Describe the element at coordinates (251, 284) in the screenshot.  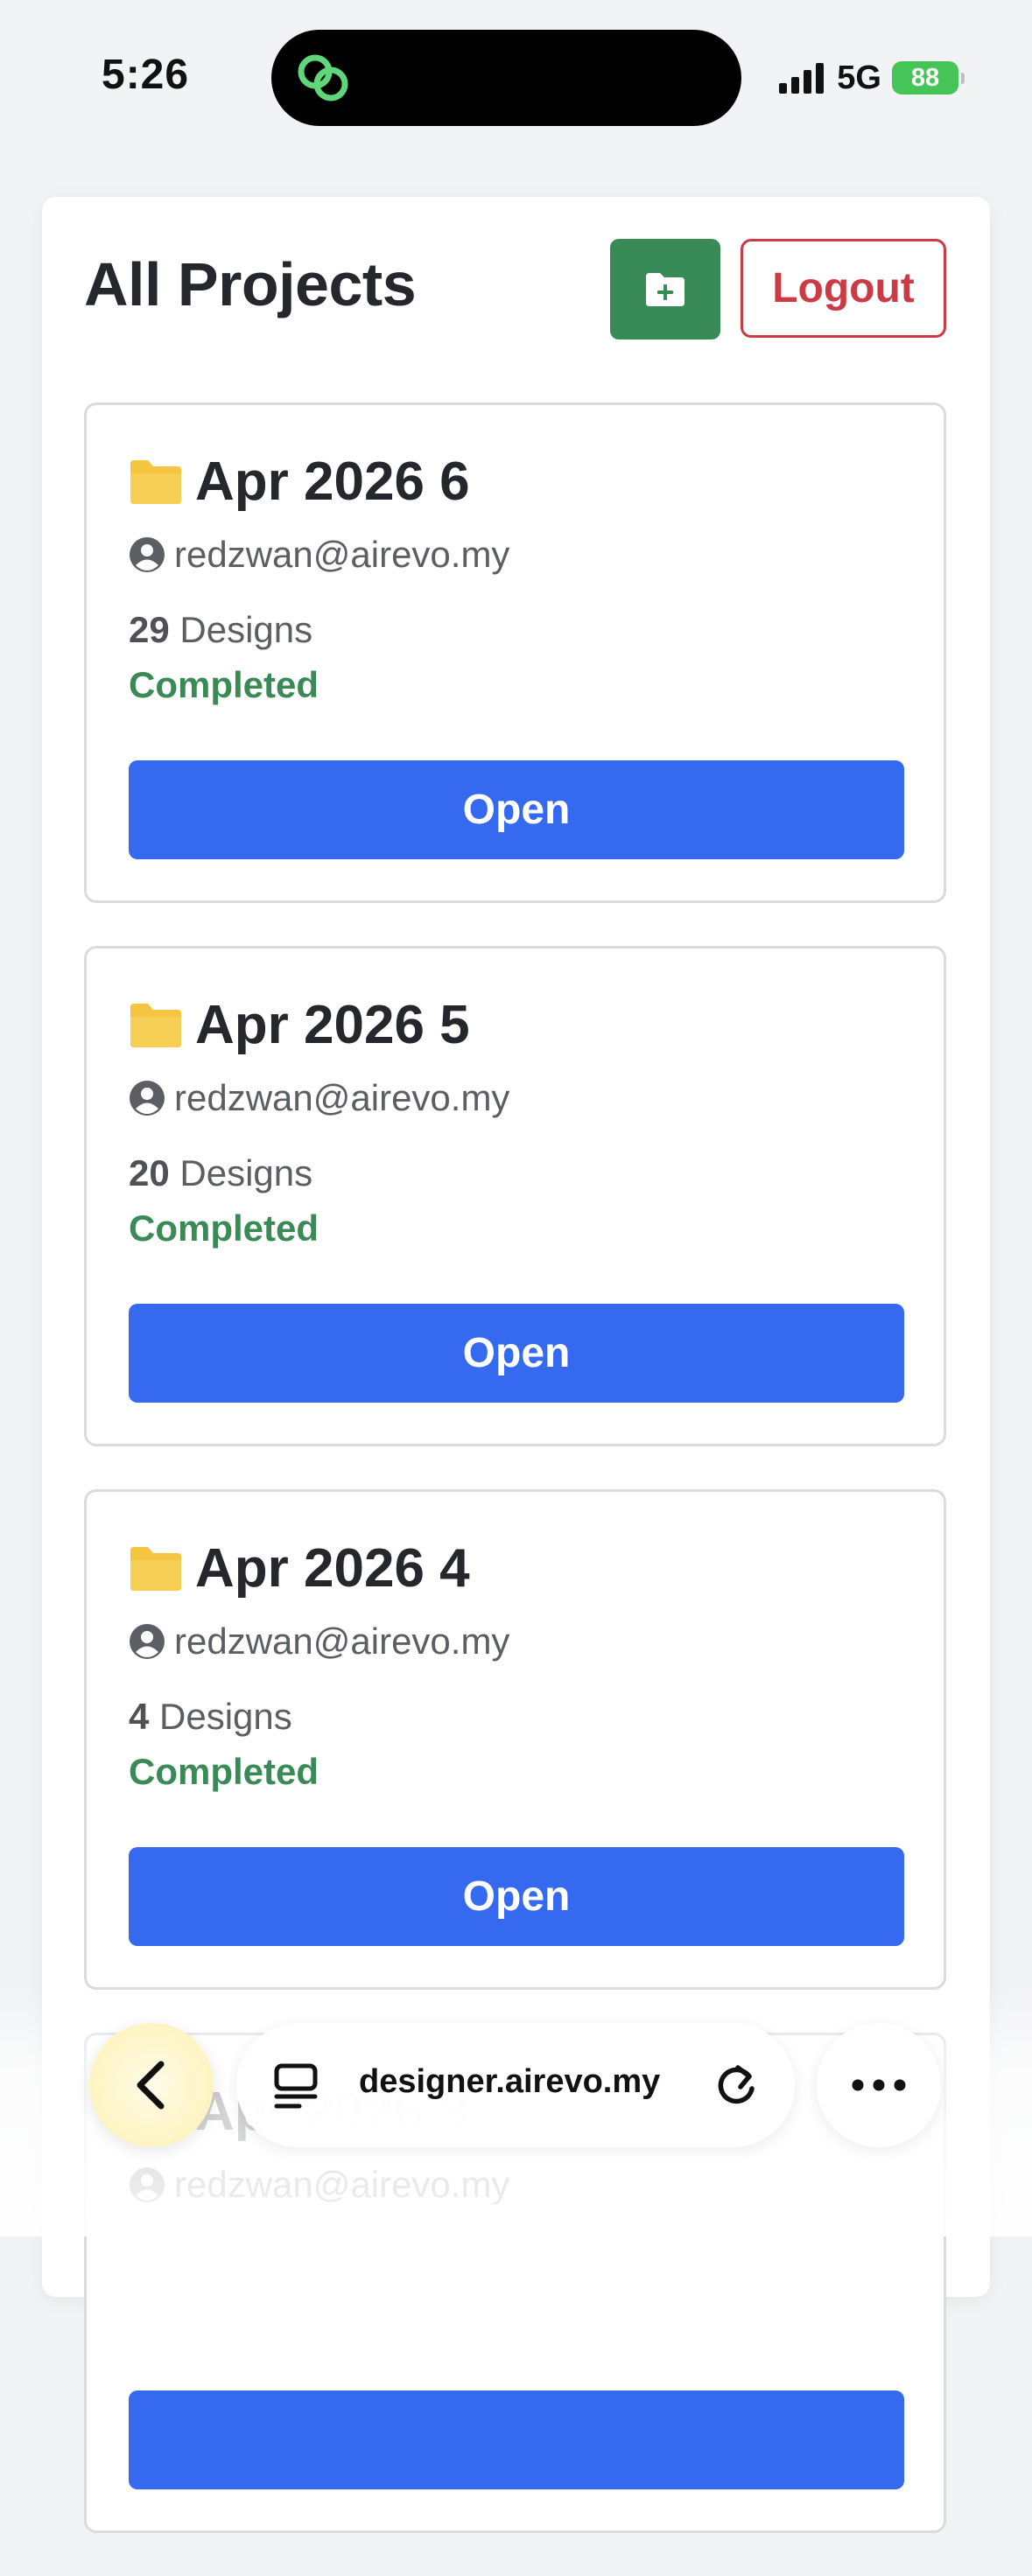
I see `page-title: All Projects` at that location.